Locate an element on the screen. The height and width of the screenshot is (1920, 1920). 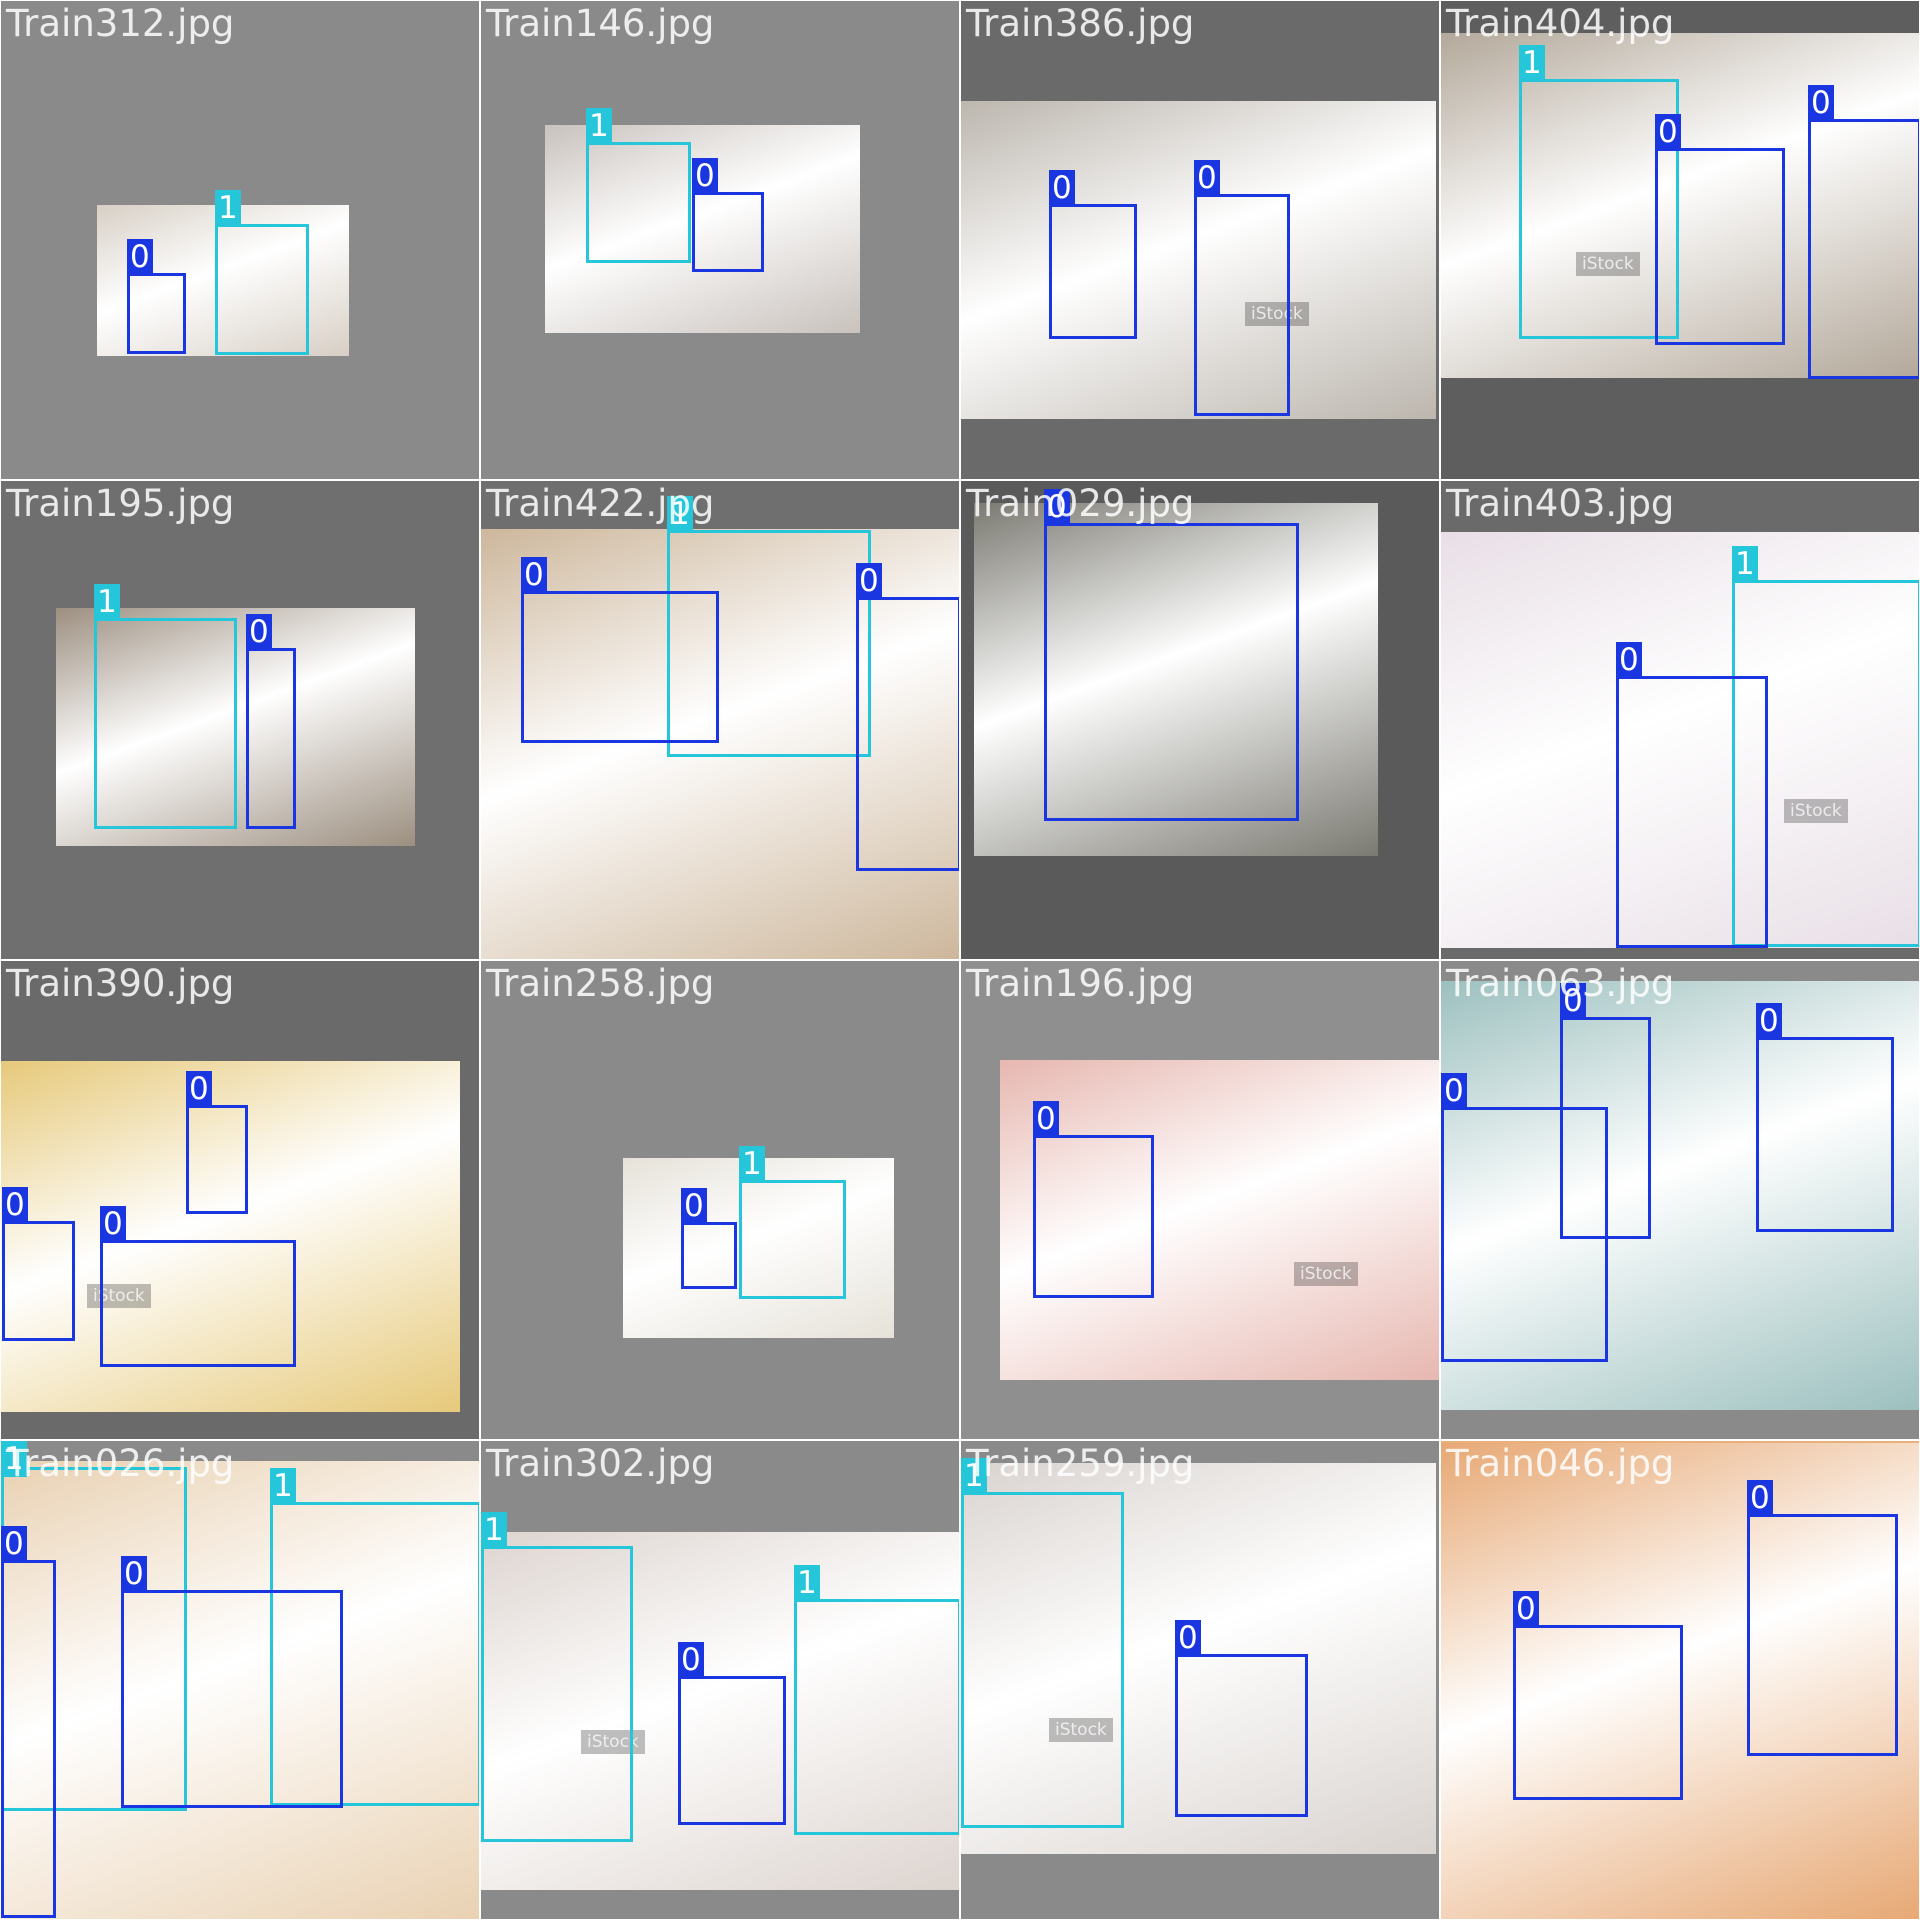
mosaic-tile: Train146.jpg 1 0 is located at coordinates (720, 240).